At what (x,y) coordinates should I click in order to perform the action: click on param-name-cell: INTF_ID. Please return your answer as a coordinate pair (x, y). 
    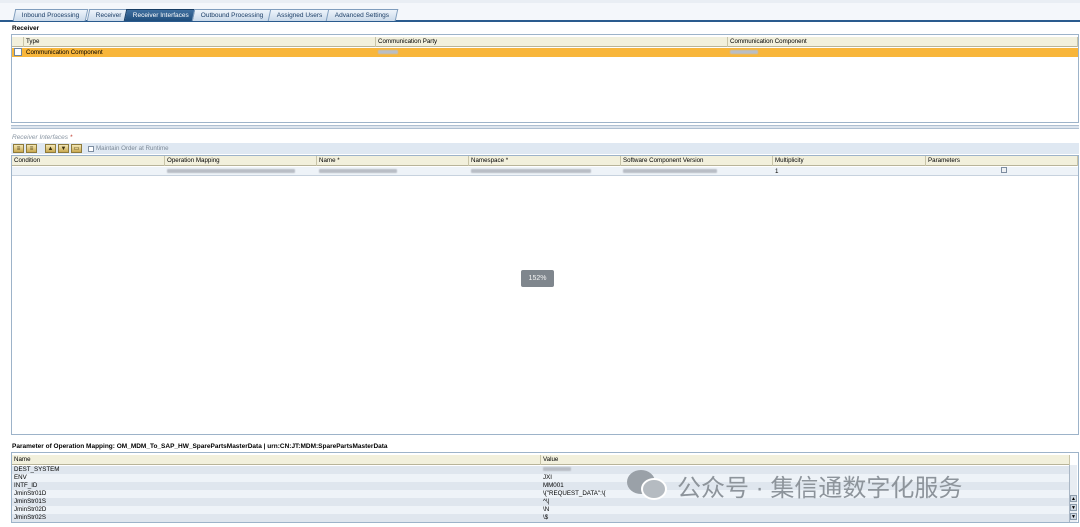
    Looking at the image, I should click on (276, 486).